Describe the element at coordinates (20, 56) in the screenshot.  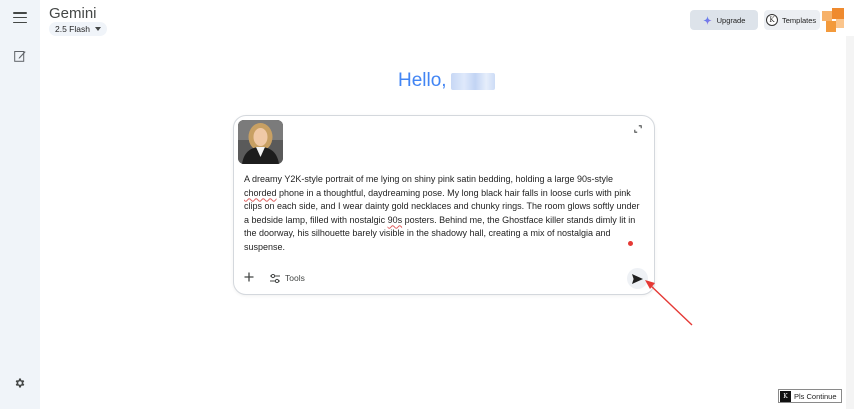
I see `edit-icon` at that location.